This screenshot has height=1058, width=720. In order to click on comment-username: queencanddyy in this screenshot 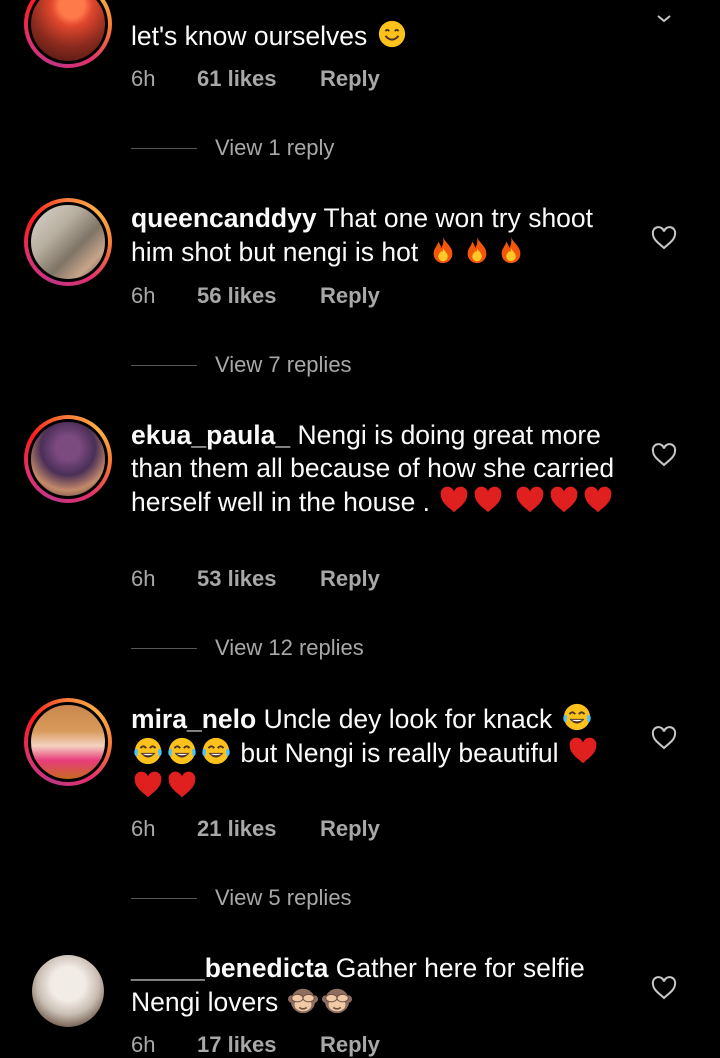, I will do `click(224, 218)`.